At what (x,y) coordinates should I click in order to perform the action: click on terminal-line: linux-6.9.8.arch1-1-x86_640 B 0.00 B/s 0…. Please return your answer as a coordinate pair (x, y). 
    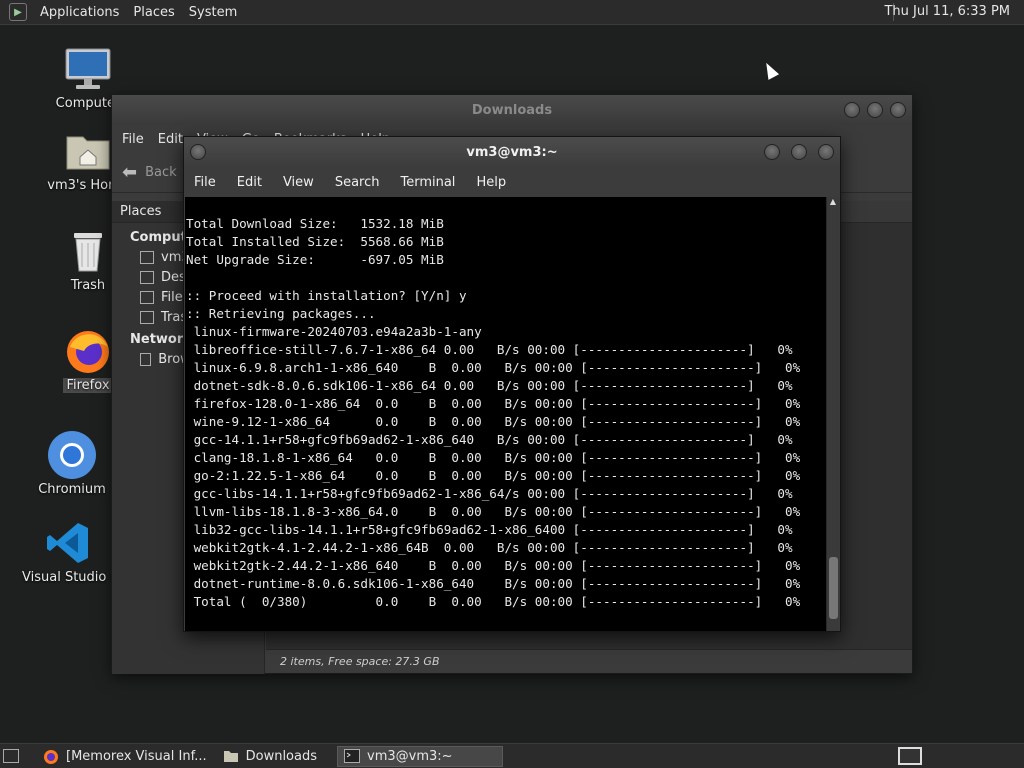
    Looking at the image, I should click on (493, 367).